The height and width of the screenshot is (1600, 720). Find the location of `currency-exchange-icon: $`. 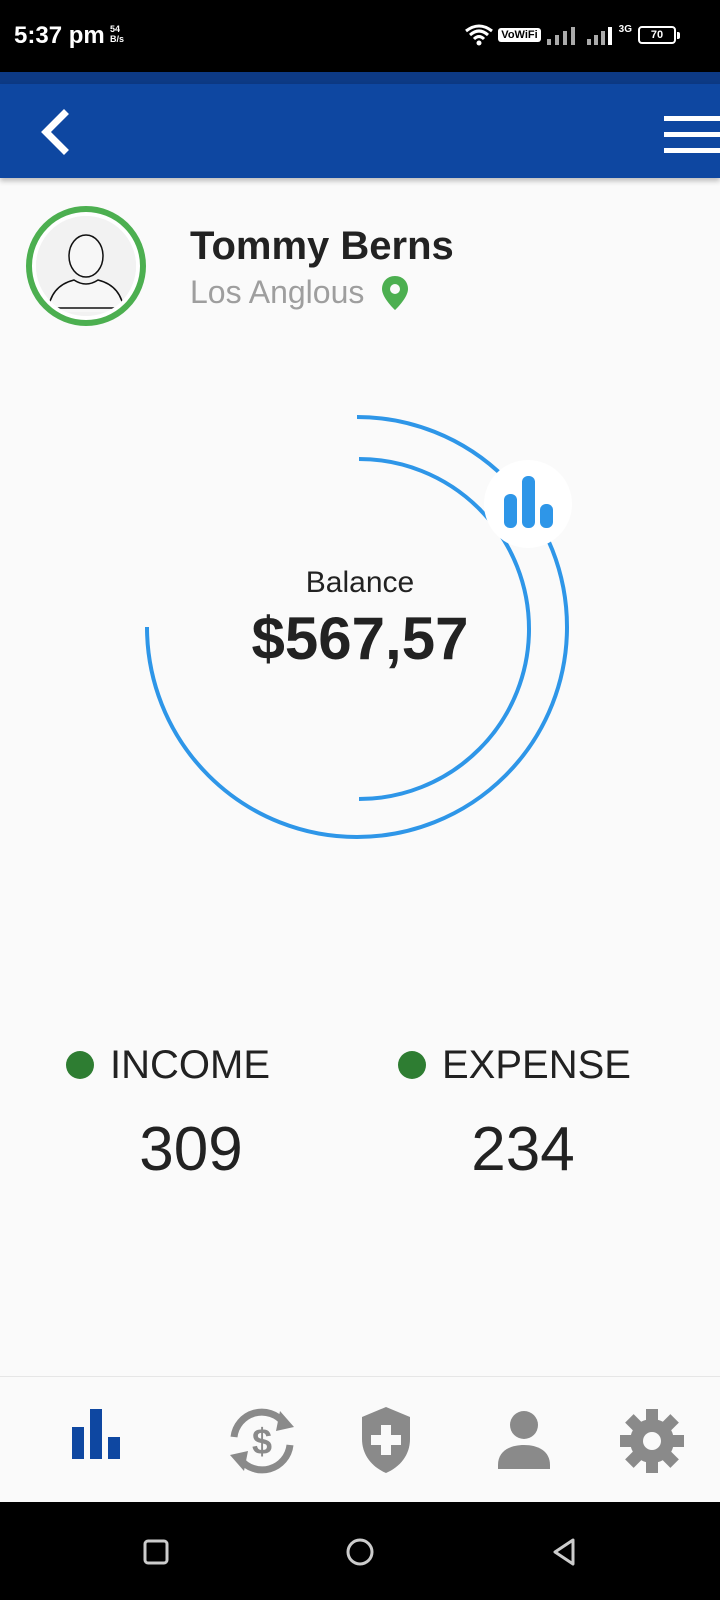

currency-exchange-icon: $ is located at coordinates (262, 1441).